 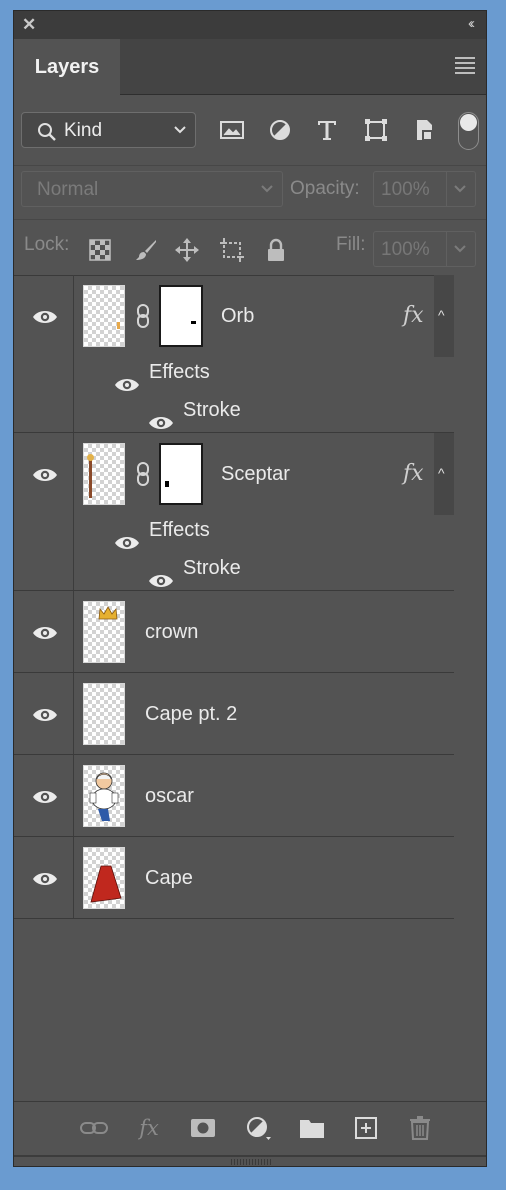 I want to click on opacity-field: 100%, so click(x=424, y=189).